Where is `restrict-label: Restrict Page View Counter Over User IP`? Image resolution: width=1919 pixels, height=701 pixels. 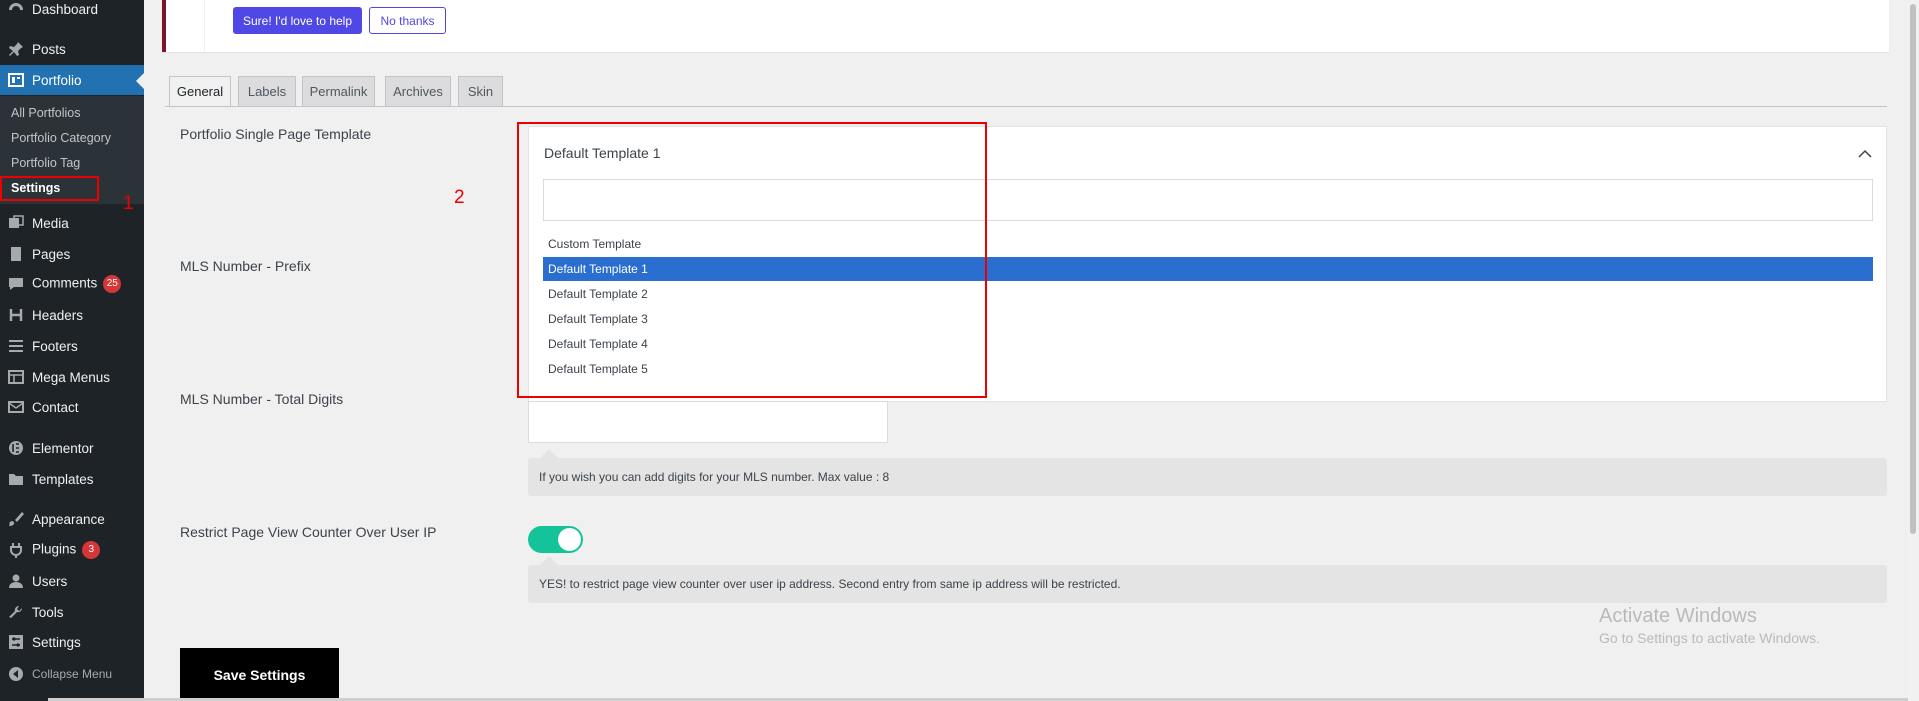 restrict-label: Restrict Page View Counter Over User IP is located at coordinates (308, 532).